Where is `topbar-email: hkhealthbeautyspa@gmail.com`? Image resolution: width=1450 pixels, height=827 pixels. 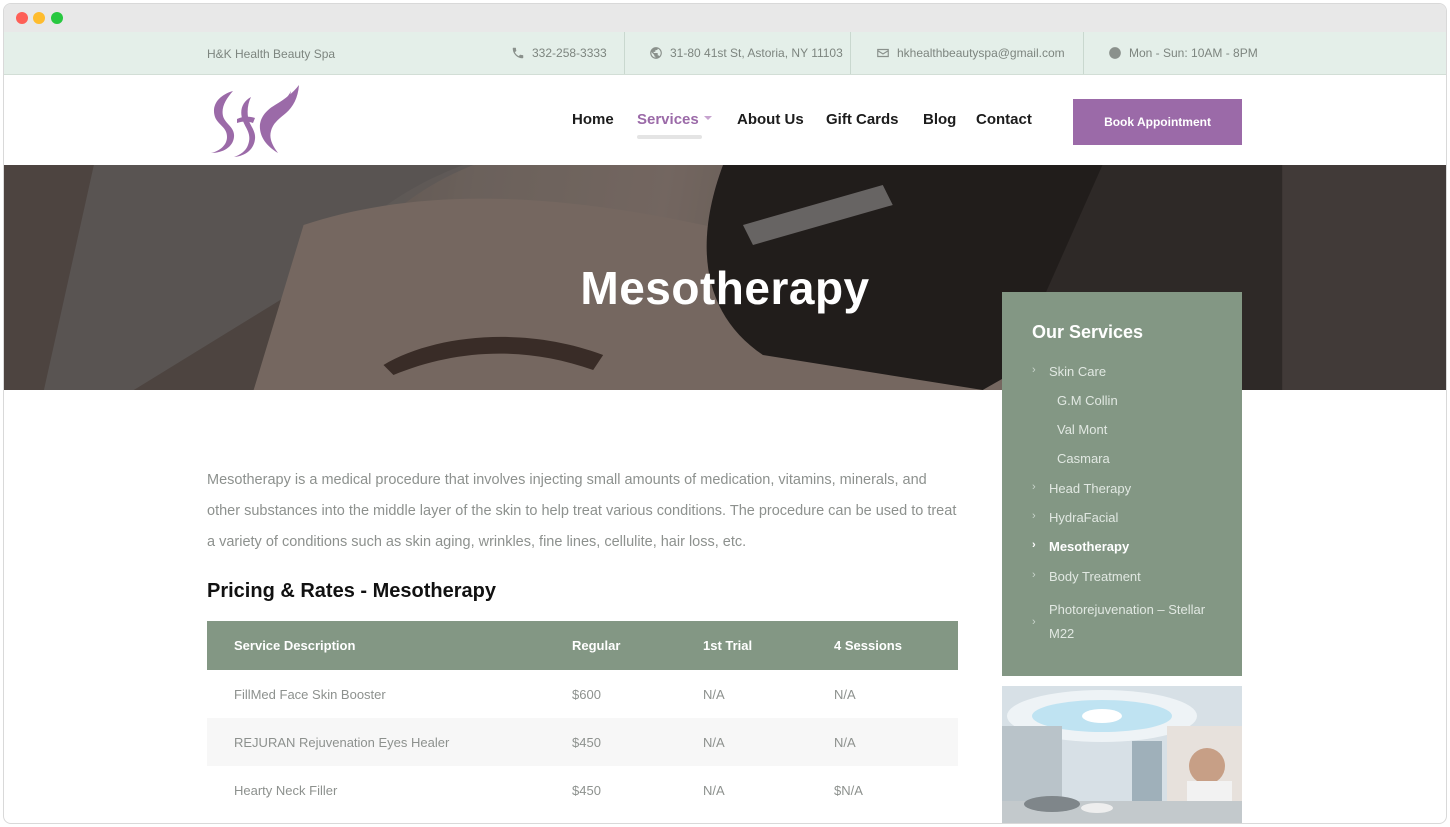 topbar-email: hkhealthbeautyspa@gmail.com is located at coordinates (970, 53).